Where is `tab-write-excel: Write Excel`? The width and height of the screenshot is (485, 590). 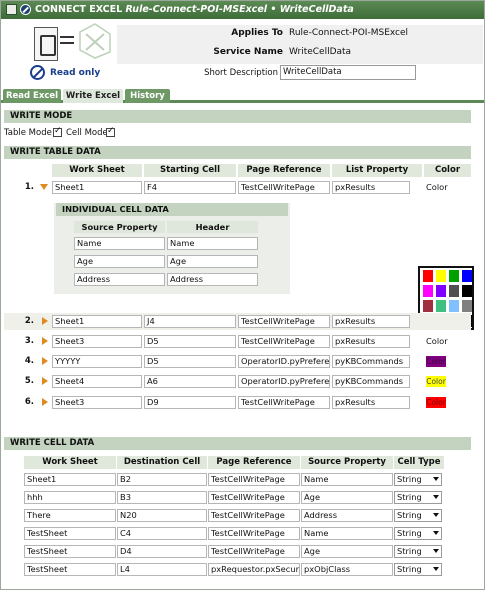
tab-write-excel: Write Excel is located at coordinates (93, 96).